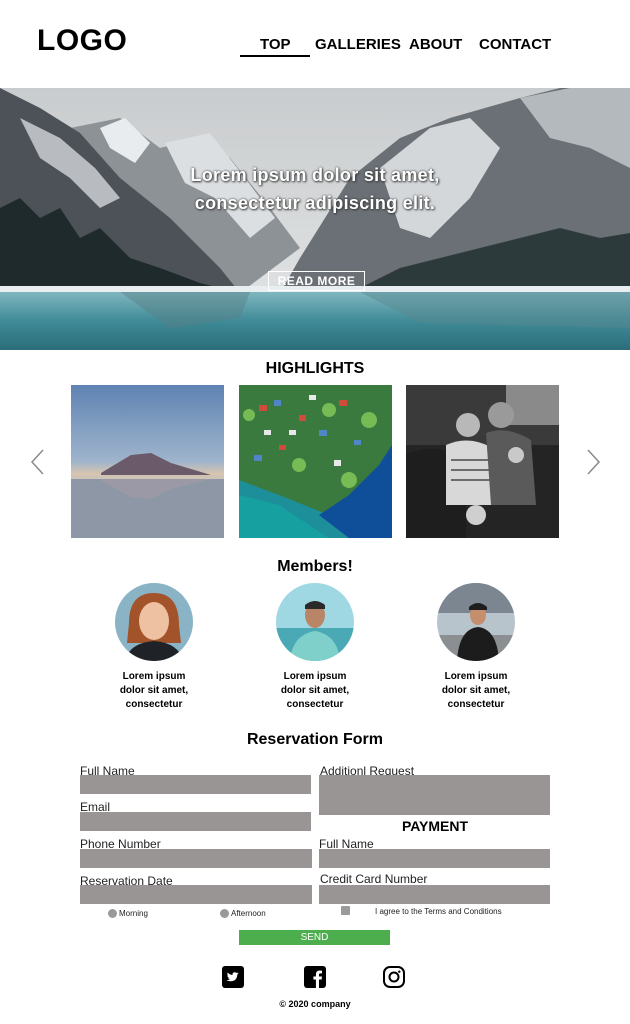 Image resolution: width=630 pixels, height=1024 pixels. What do you see at coordinates (358, 44) in the screenshot?
I see `nav-galleries: GALLERIES` at bounding box center [358, 44].